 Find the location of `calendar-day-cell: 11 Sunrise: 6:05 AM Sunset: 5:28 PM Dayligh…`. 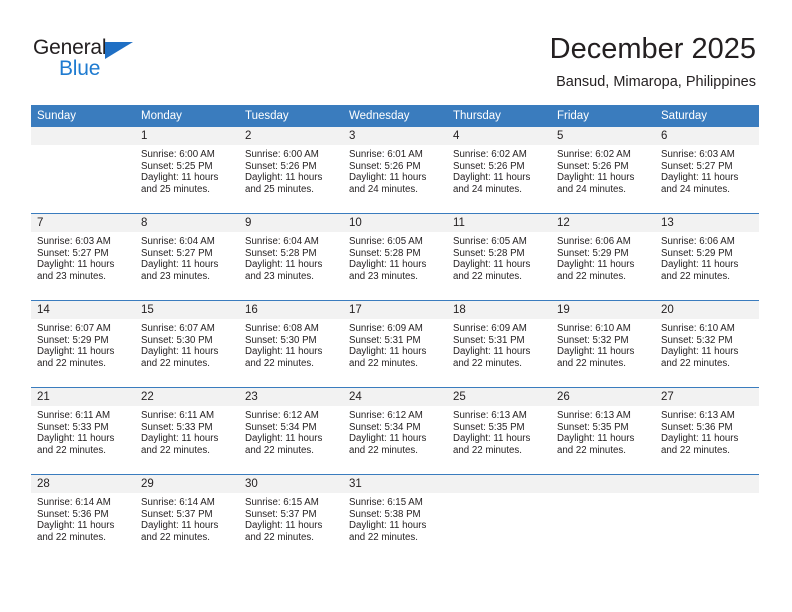

calendar-day-cell: 11 Sunrise: 6:05 AM Sunset: 5:28 PM Dayligh… is located at coordinates (499, 257).